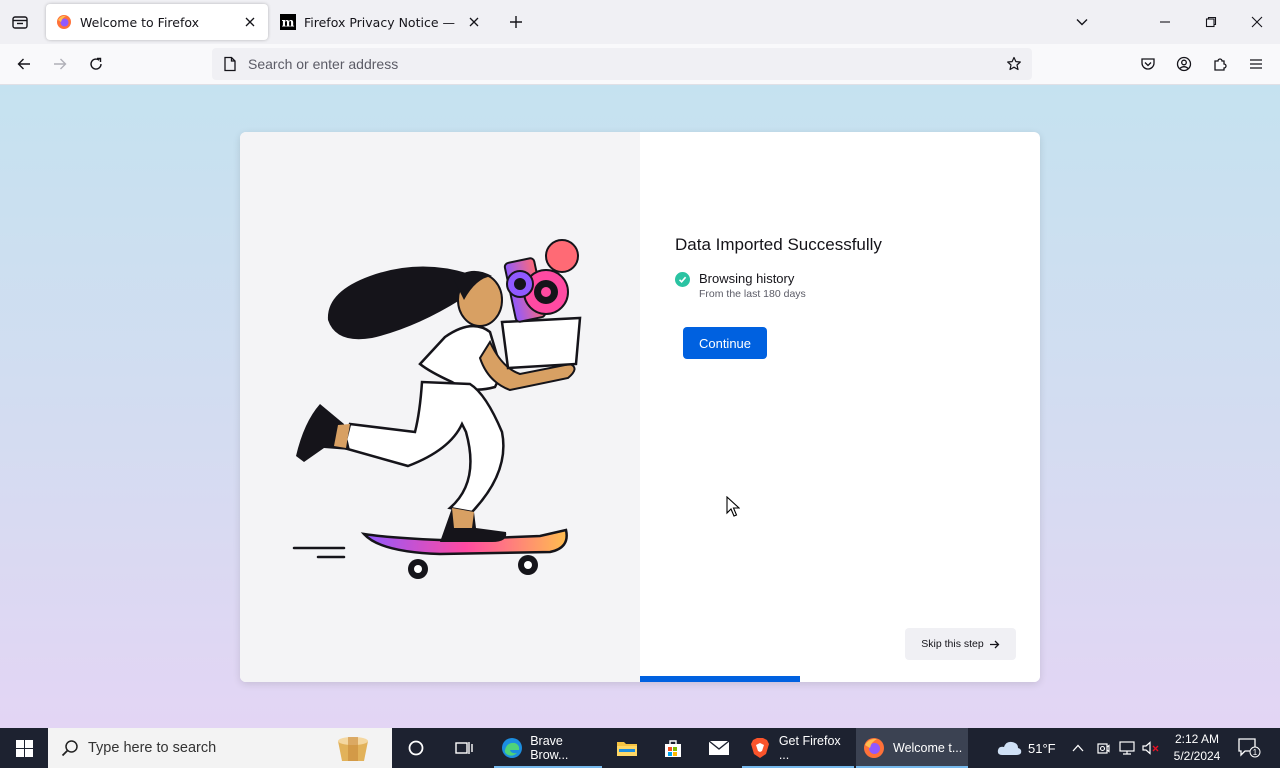 This screenshot has height=768, width=1280. I want to click on new-tab-button, so click(516, 22).